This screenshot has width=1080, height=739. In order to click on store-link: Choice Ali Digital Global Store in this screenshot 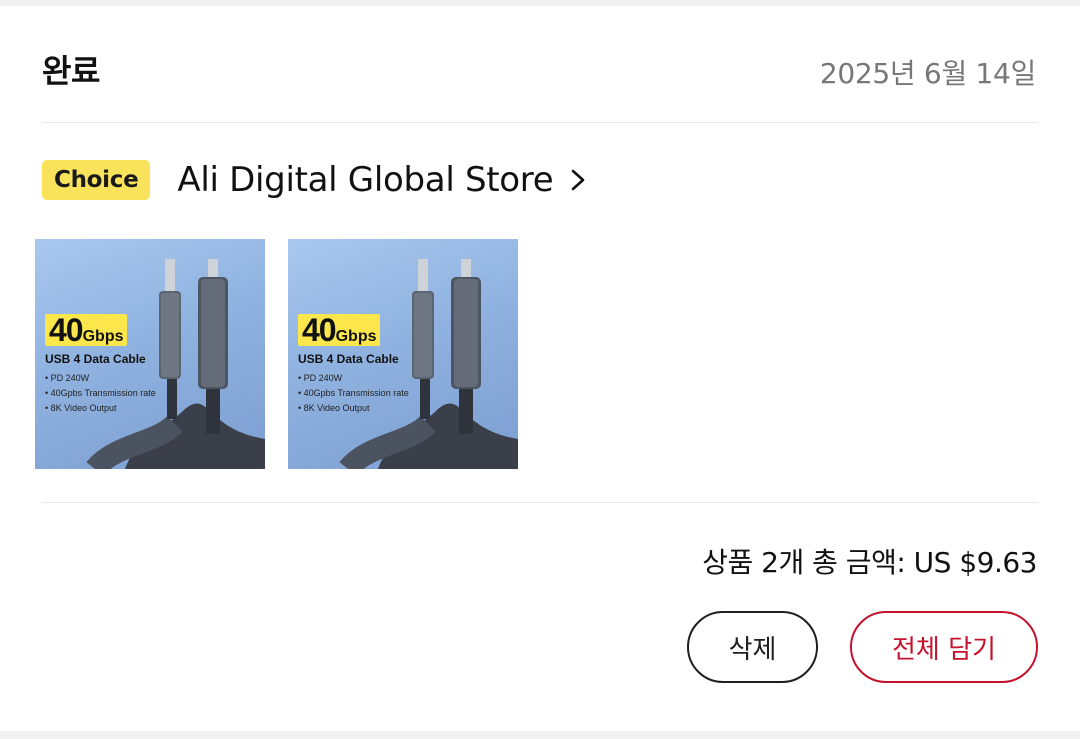, I will do `click(315, 180)`.